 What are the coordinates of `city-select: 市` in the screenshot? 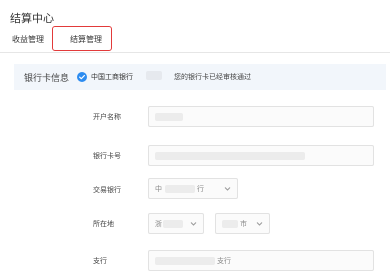 It's located at (242, 223).